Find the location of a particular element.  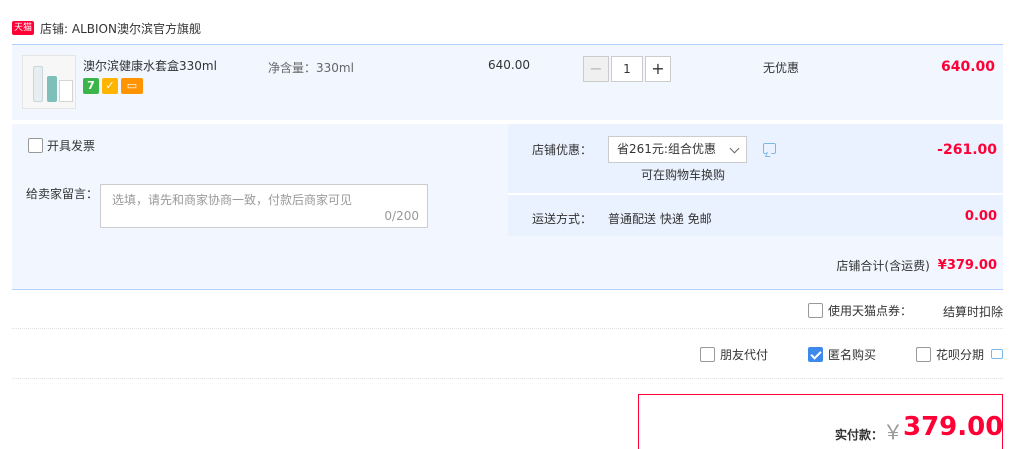

message-label: 给卖家留言： is located at coordinates (62, 194).